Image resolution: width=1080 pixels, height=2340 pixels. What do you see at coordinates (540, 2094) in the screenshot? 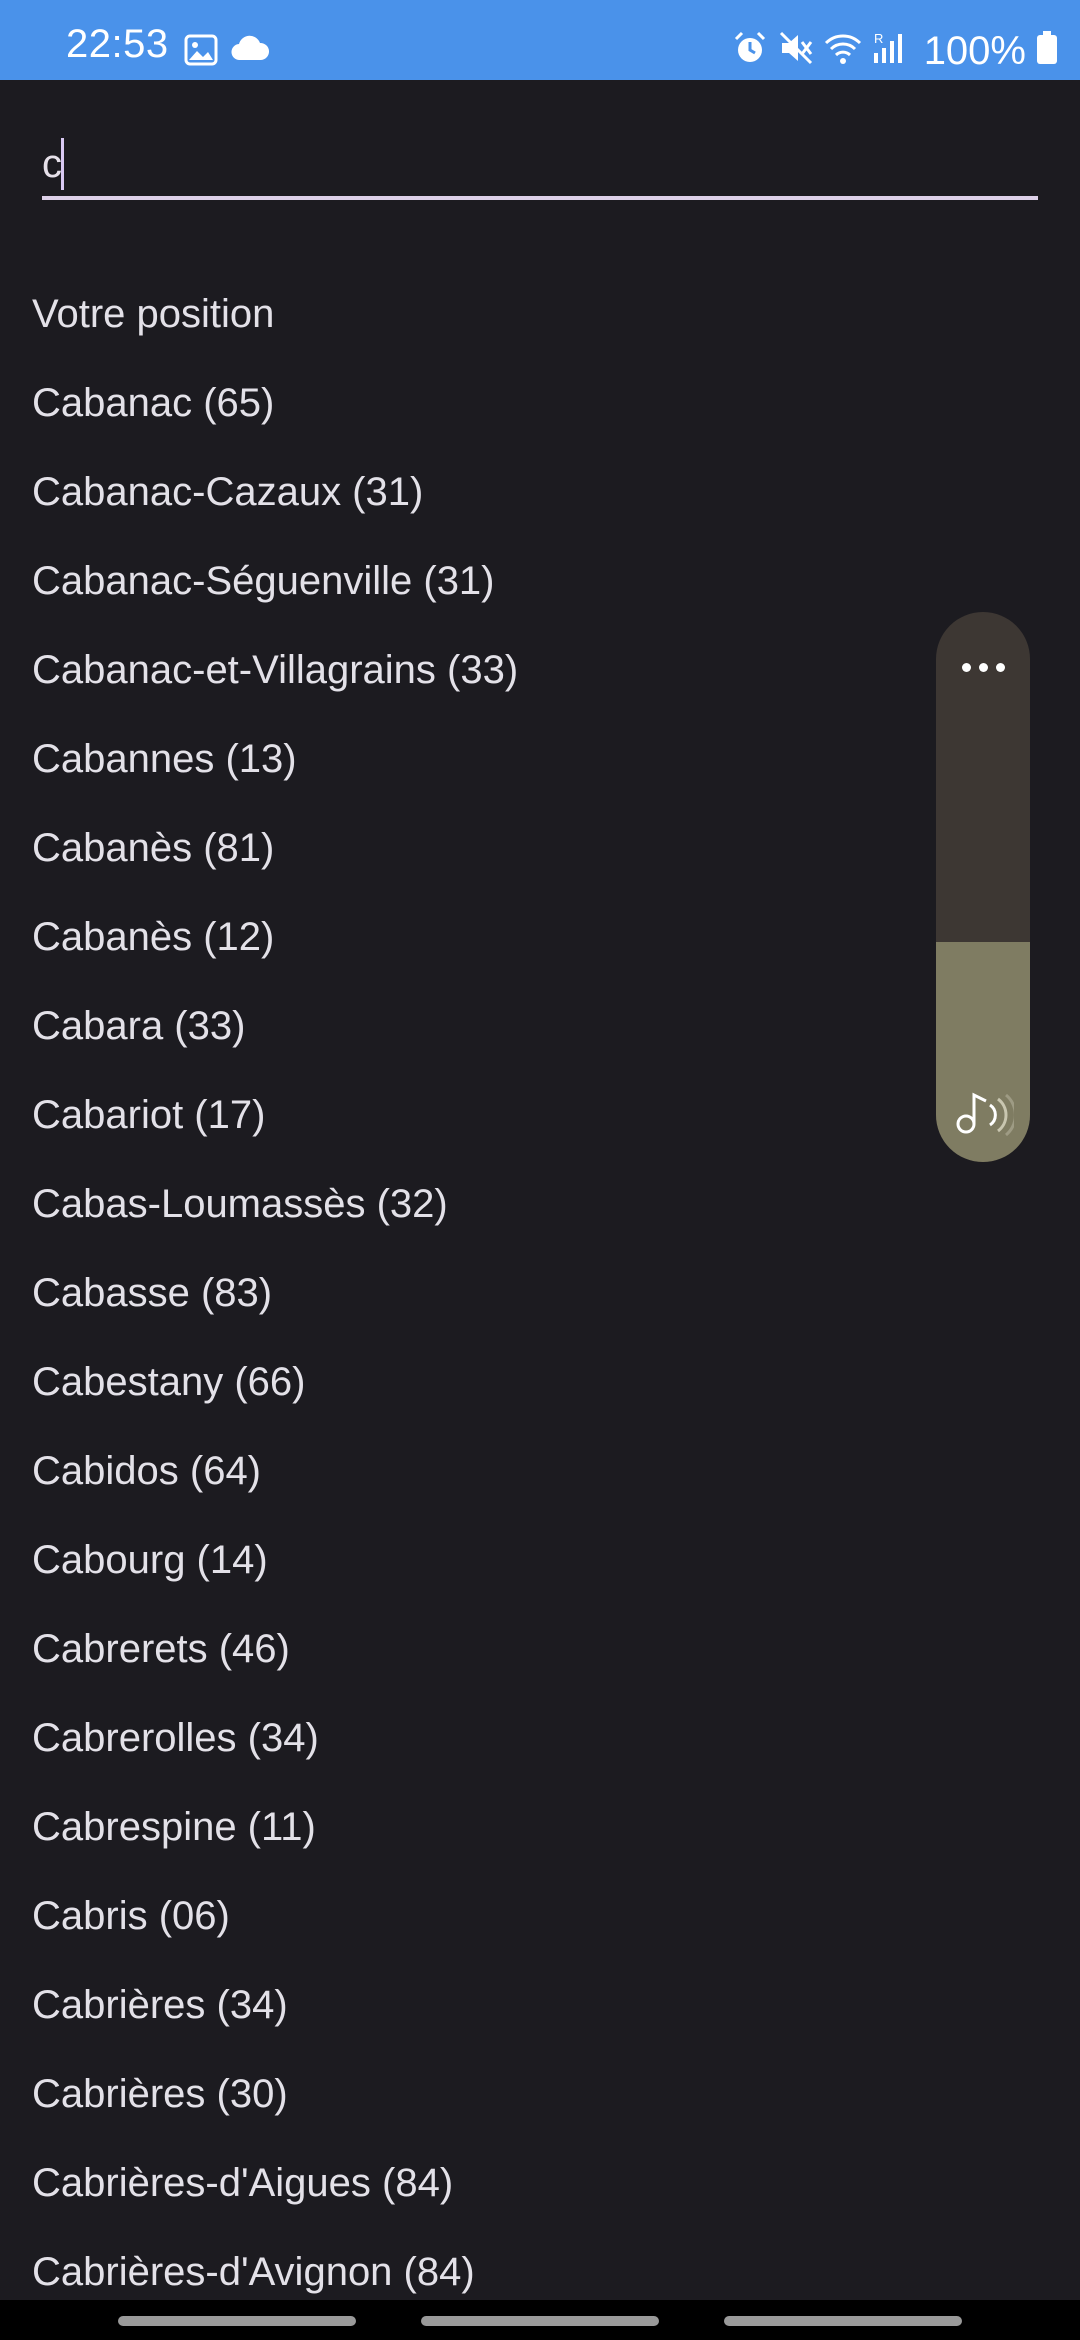
I see `city-list-item: Cabrières (30)` at bounding box center [540, 2094].